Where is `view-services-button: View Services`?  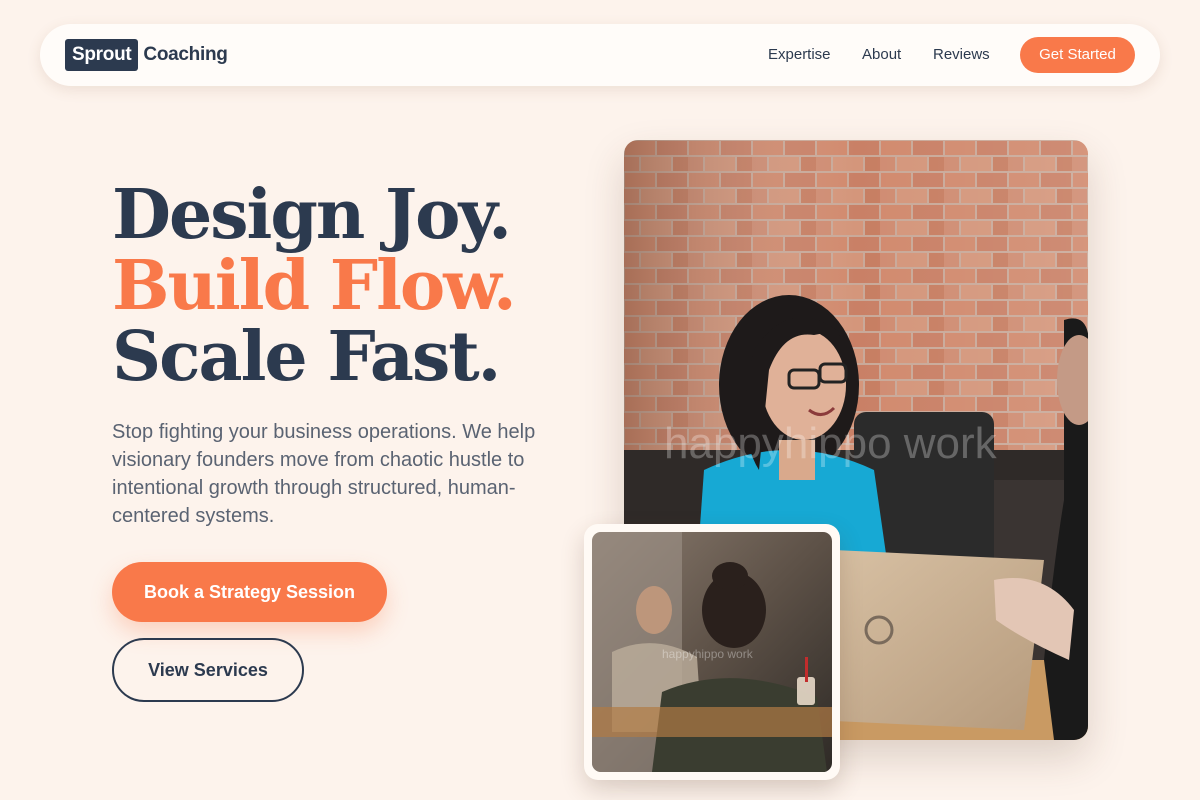
view-services-button: View Services is located at coordinates (208, 670).